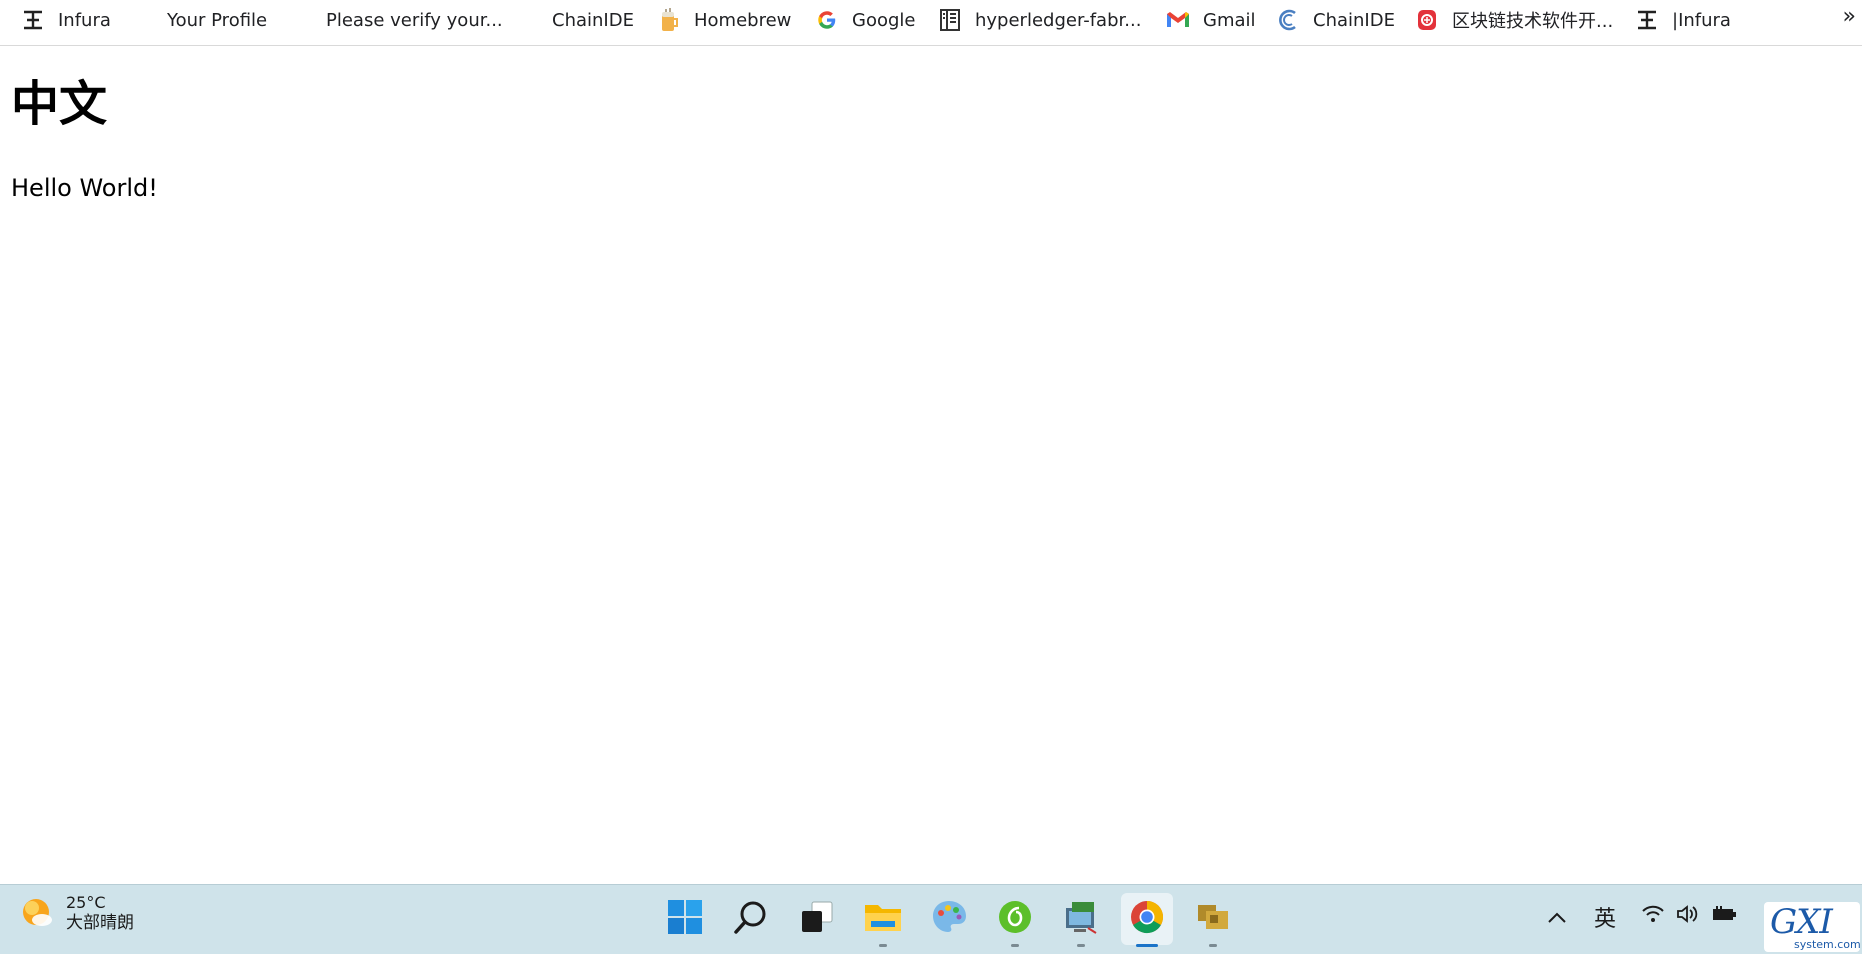 This screenshot has width=1862, height=954. Describe the element at coordinates (1701, 20) in the screenshot. I see `bookmark-label: |Infura` at that location.